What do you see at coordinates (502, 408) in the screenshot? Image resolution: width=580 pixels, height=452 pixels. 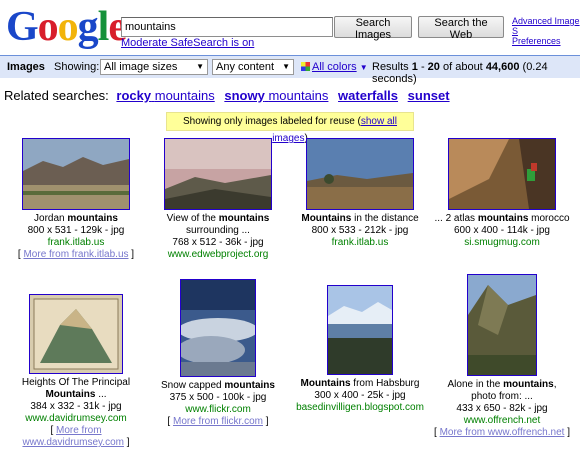 I see `result-dims: 433 x 650 - 82k - jpg` at bounding box center [502, 408].